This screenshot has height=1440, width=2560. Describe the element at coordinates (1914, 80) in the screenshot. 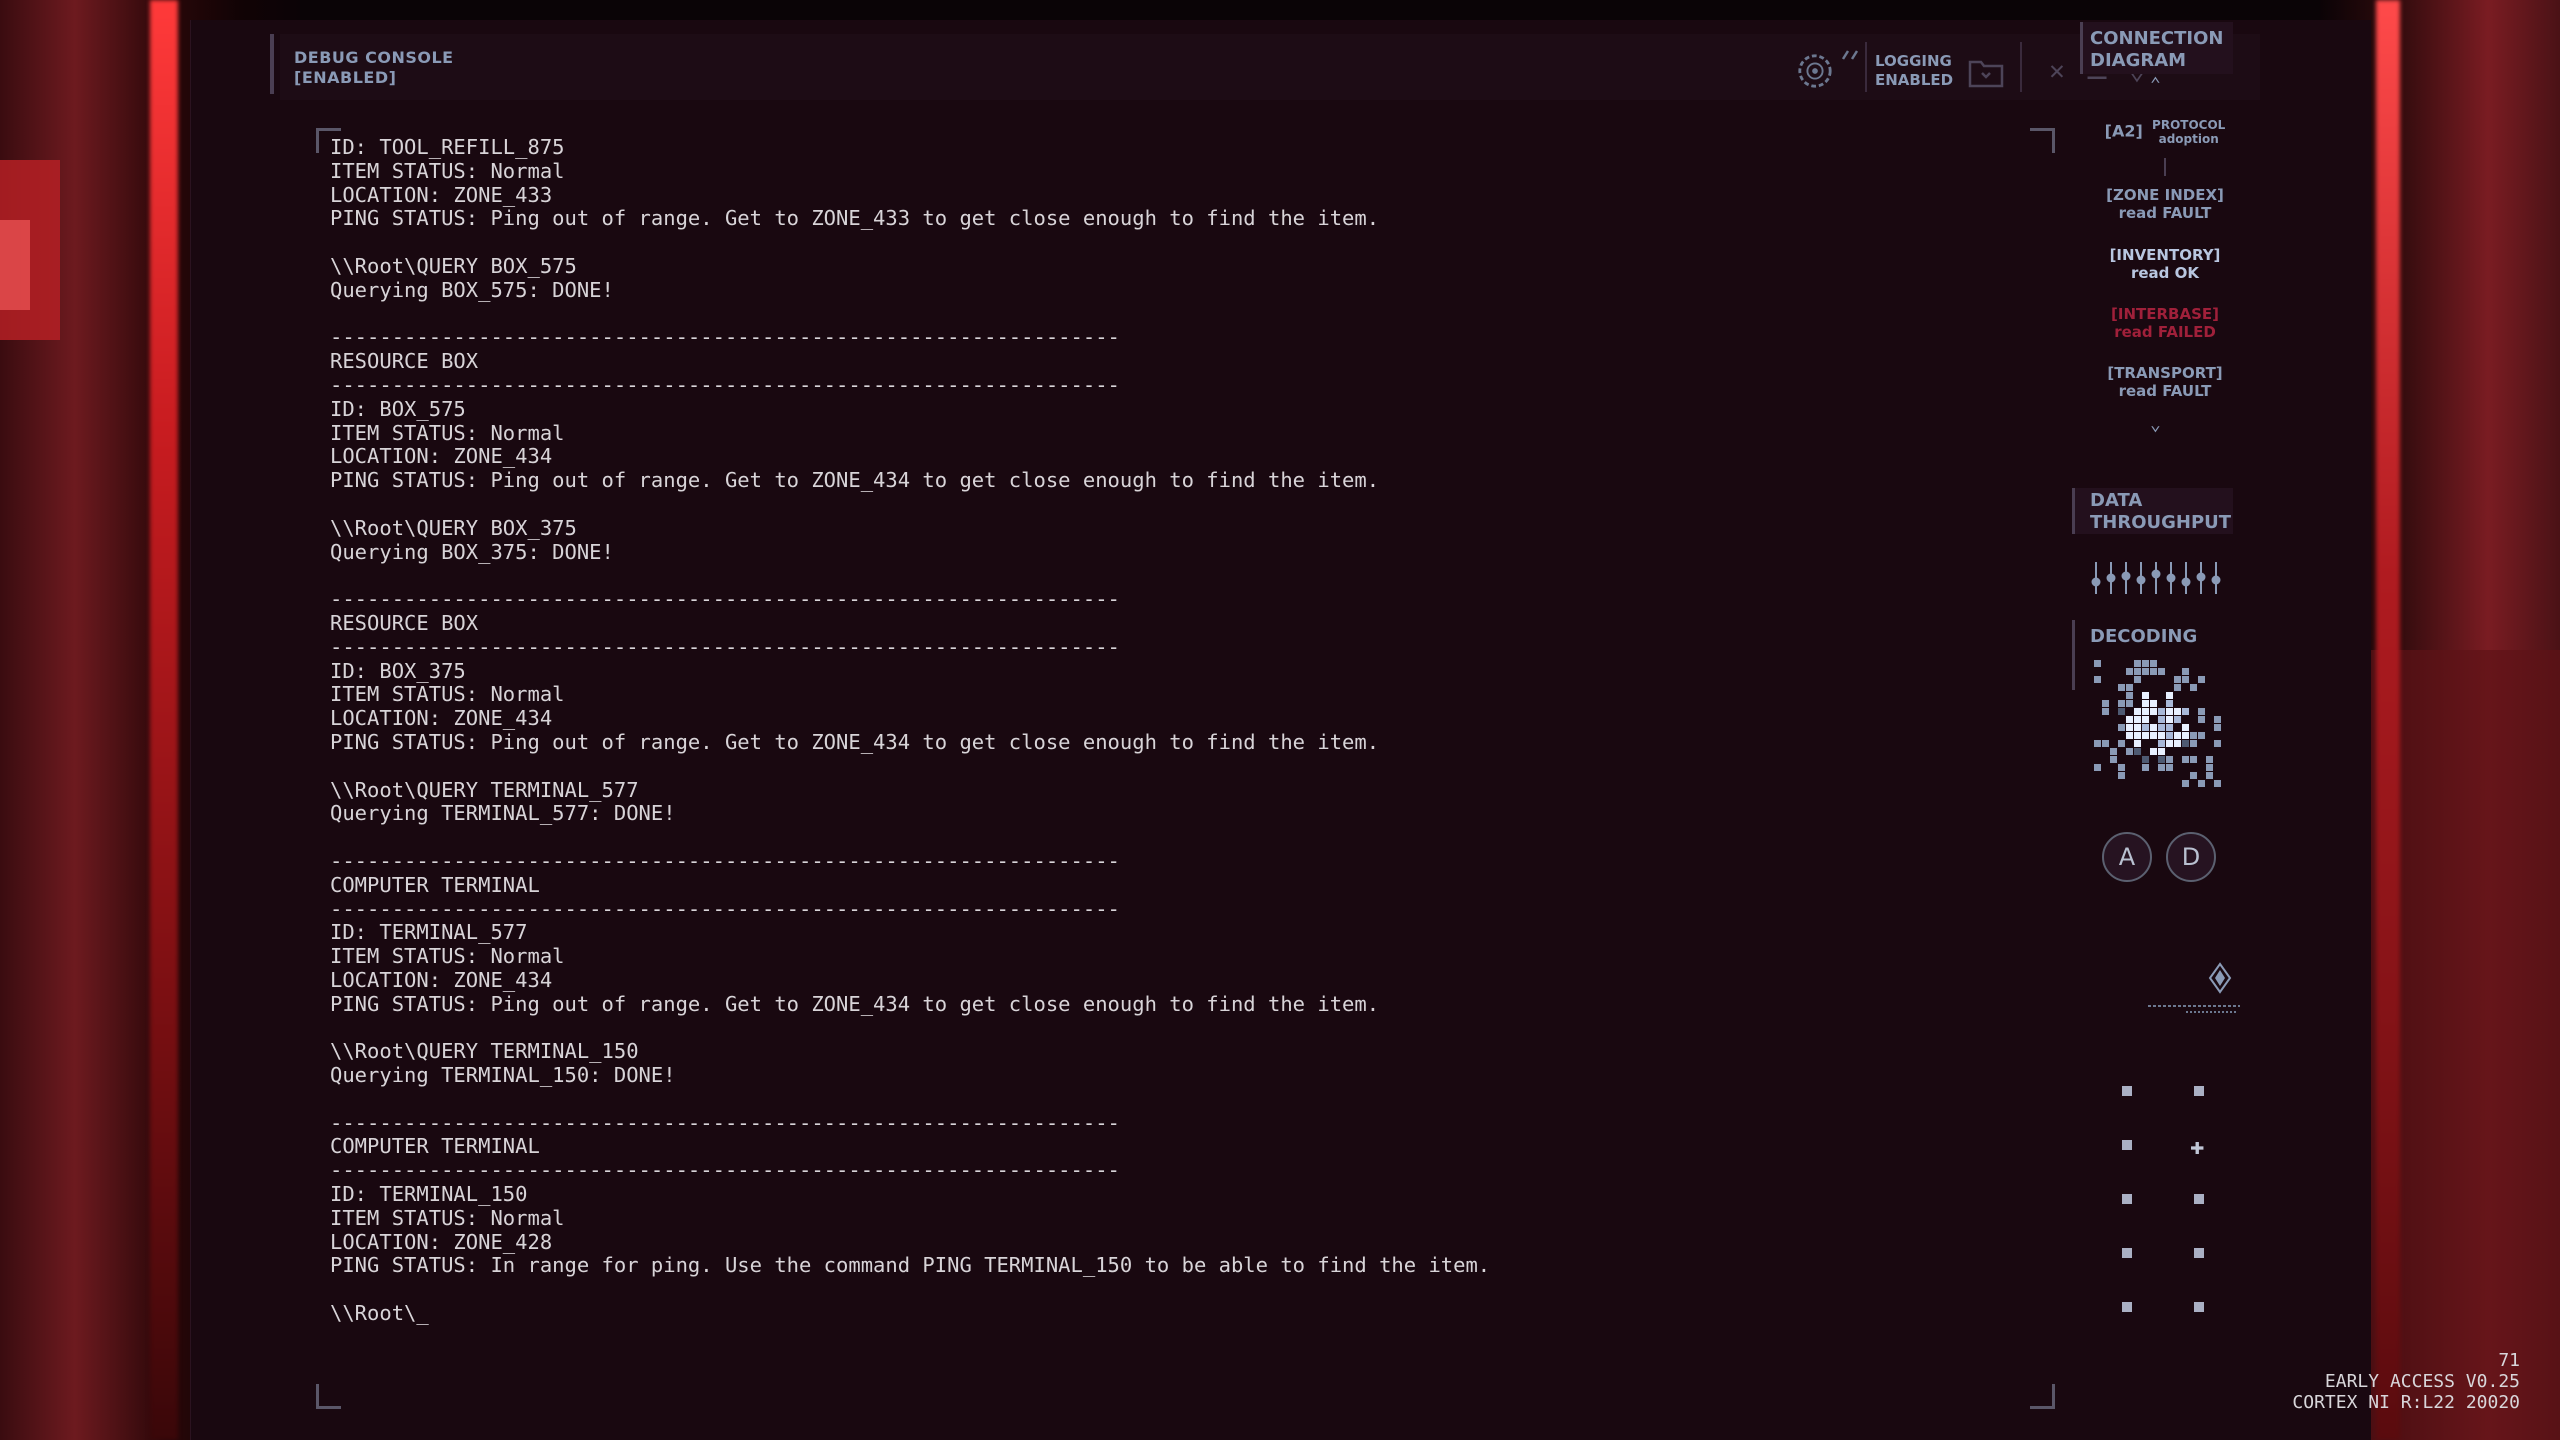

I see `logging-state: ENABLED` at that location.